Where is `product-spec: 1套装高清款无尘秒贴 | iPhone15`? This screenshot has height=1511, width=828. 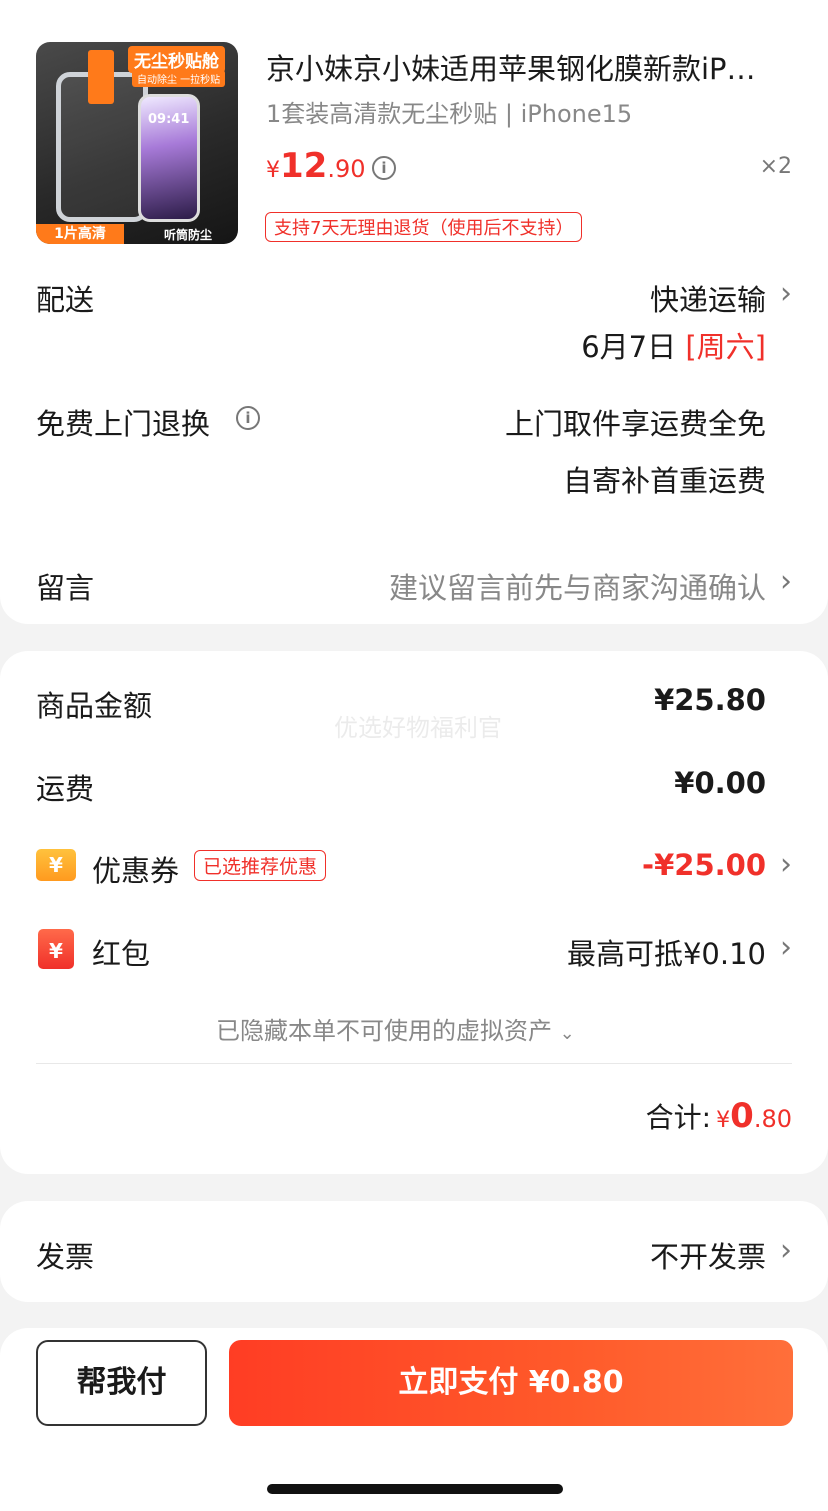 product-spec: 1套装高清款无尘秒贴 | iPhone15 is located at coordinates (449, 111).